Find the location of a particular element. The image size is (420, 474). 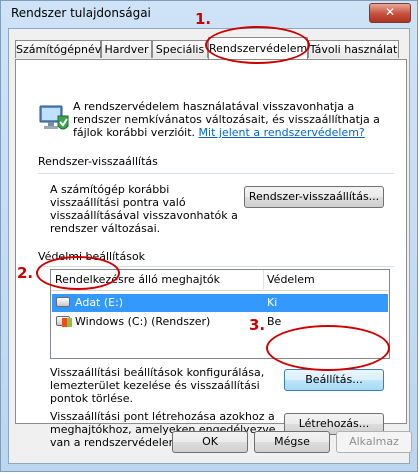

cancel-button: Mégse is located at coordinates (292, 442).